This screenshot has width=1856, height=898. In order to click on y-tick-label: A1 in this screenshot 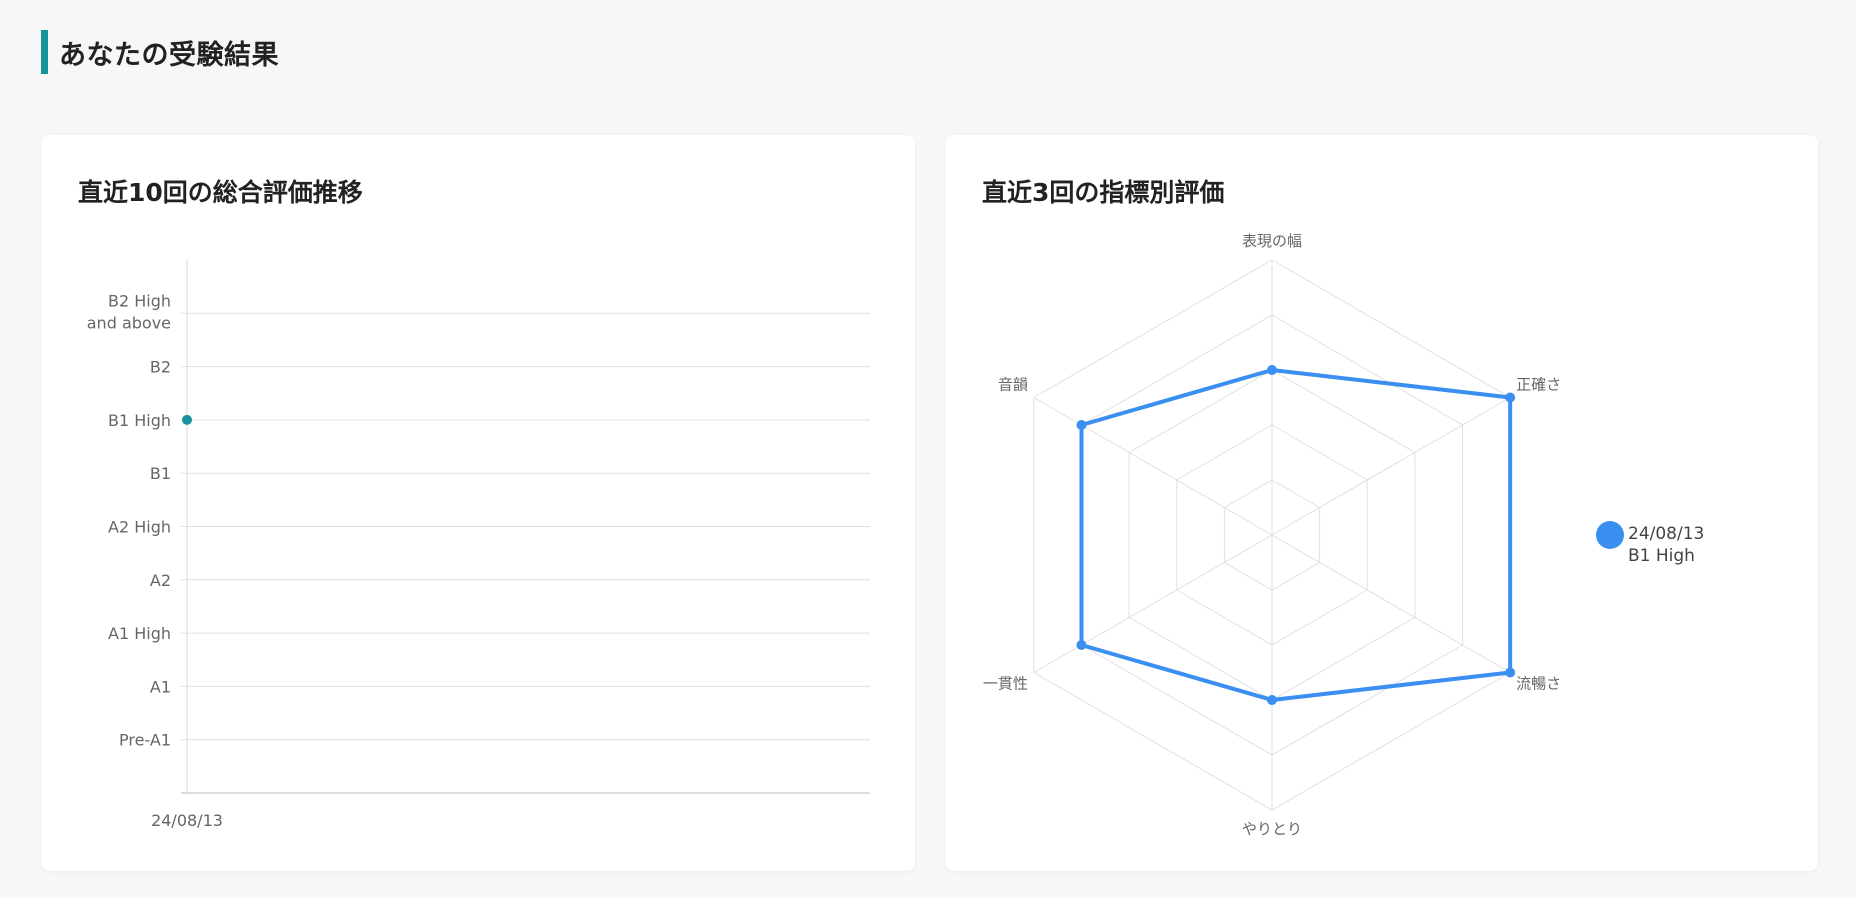, I will do `click(160, 686)`.